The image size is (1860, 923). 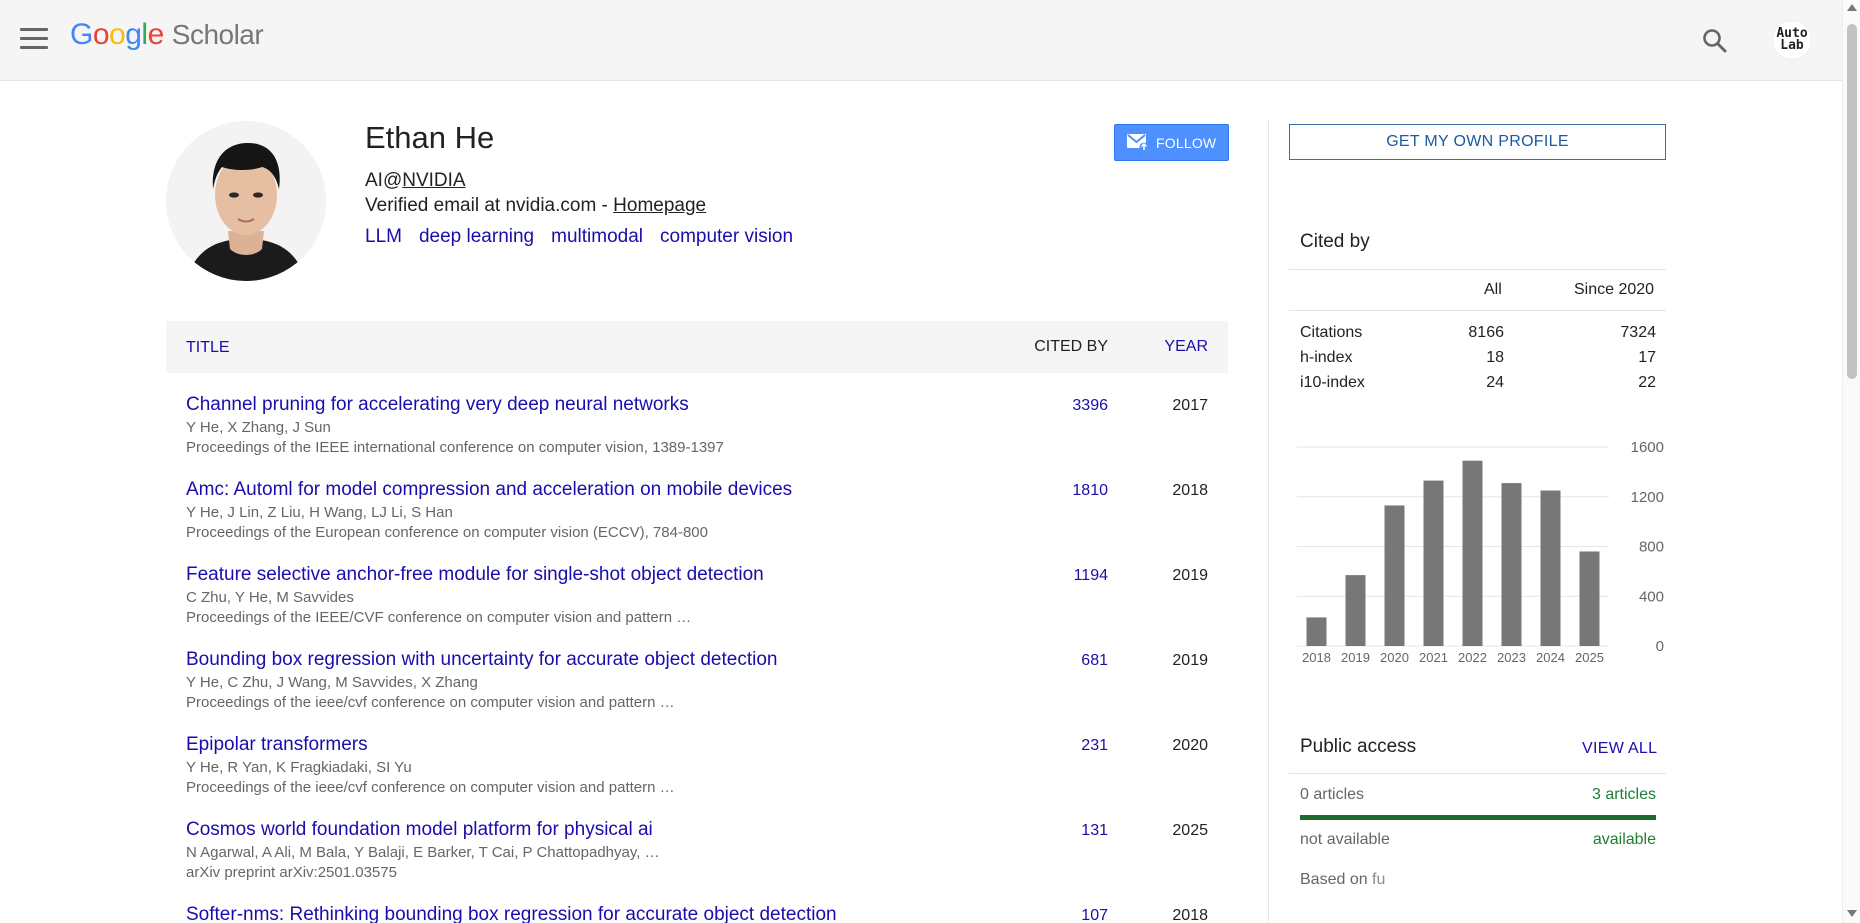 I want to click on article-cited-by: 1810, so click(x=1090, y=491).